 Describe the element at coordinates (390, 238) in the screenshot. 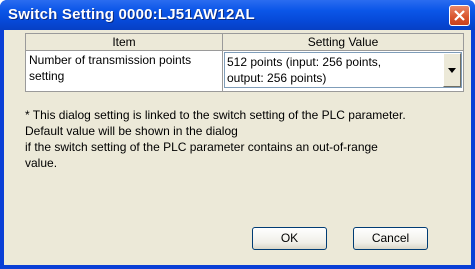

I see `cancel-button: Cancel` at that location.